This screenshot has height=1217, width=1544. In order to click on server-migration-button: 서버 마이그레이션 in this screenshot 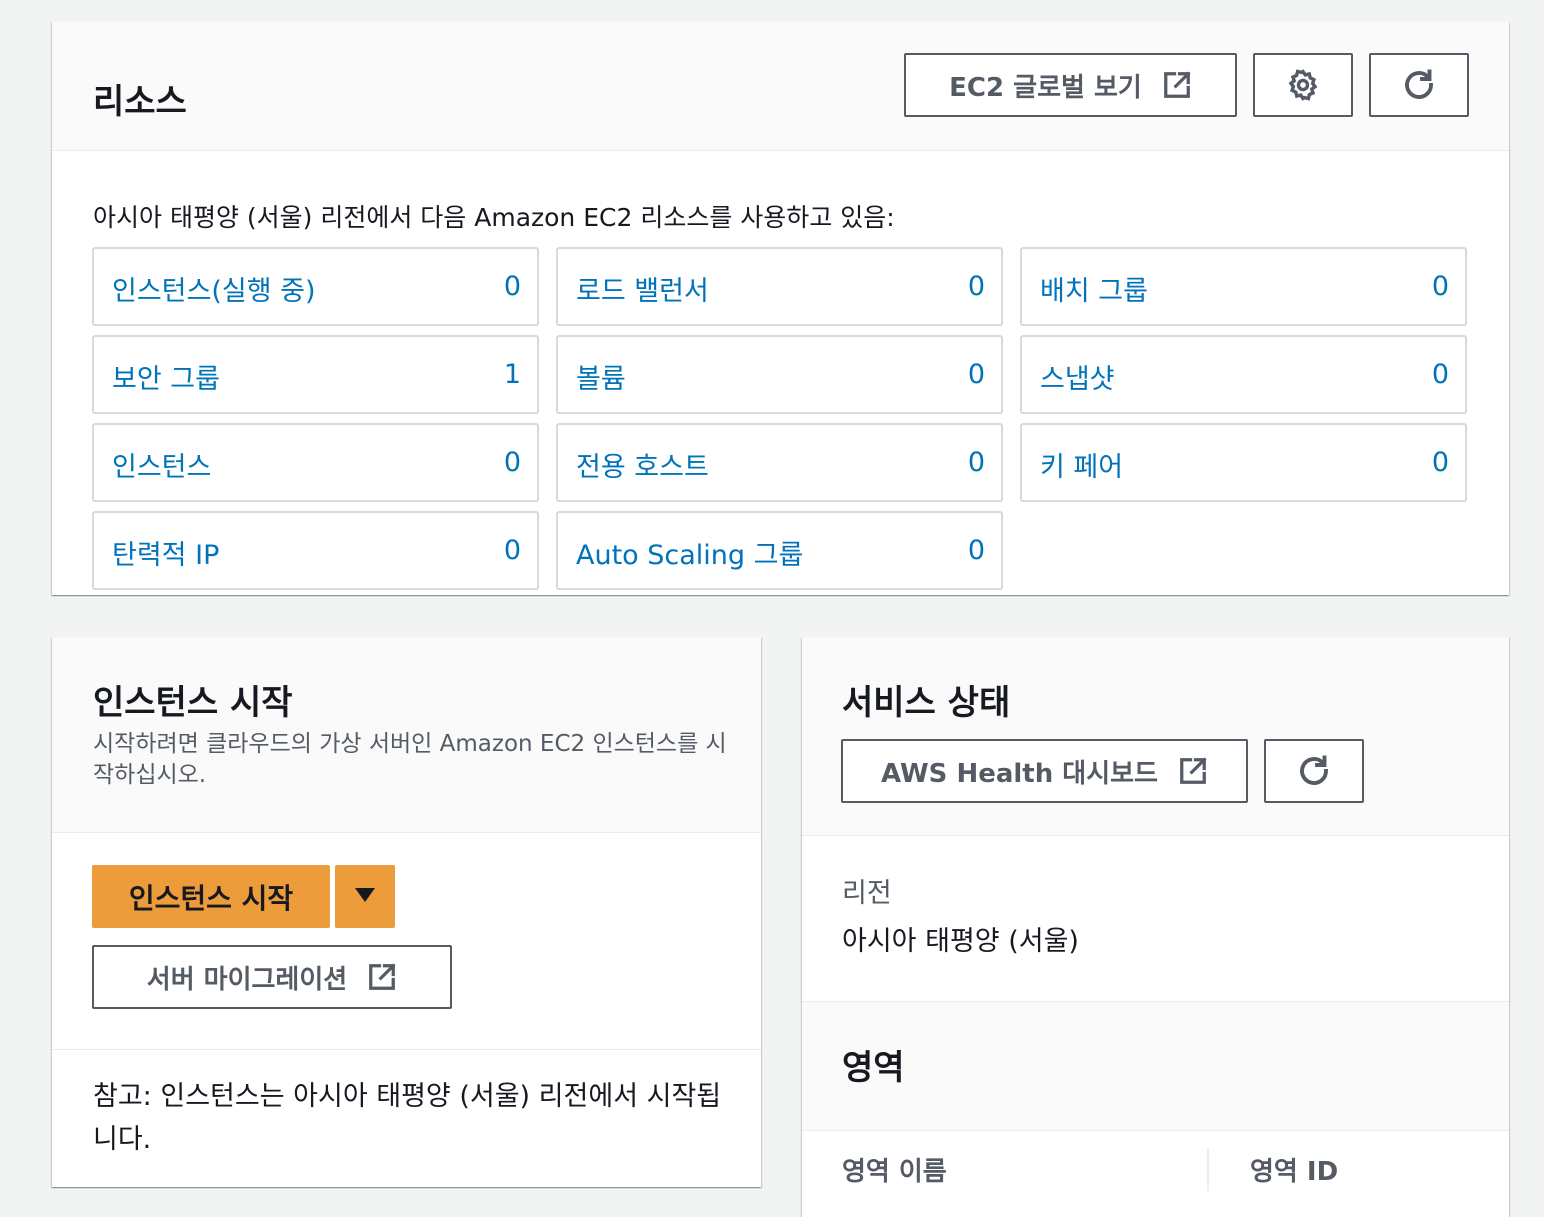, I will do `click(272, 977)`.